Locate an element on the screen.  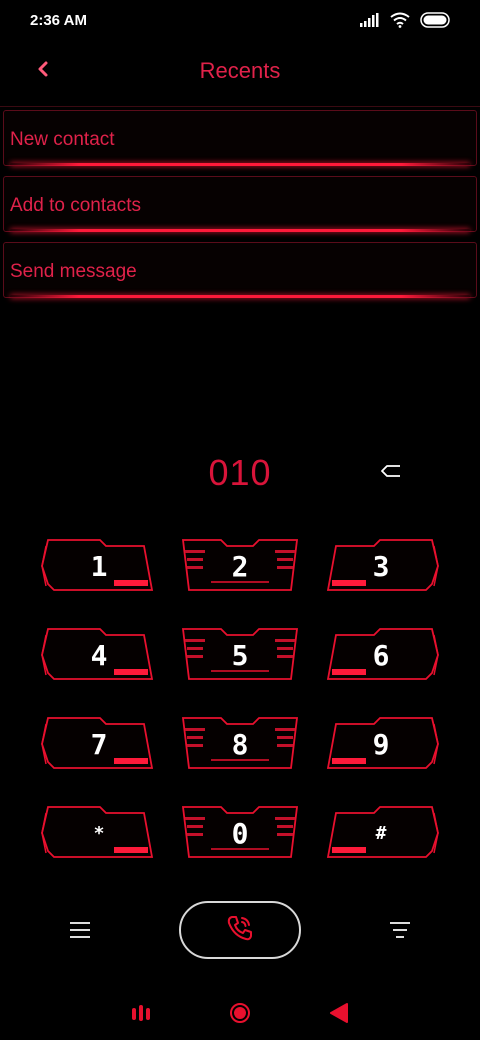
key-0: 0 is located at coordinates (240, 833).